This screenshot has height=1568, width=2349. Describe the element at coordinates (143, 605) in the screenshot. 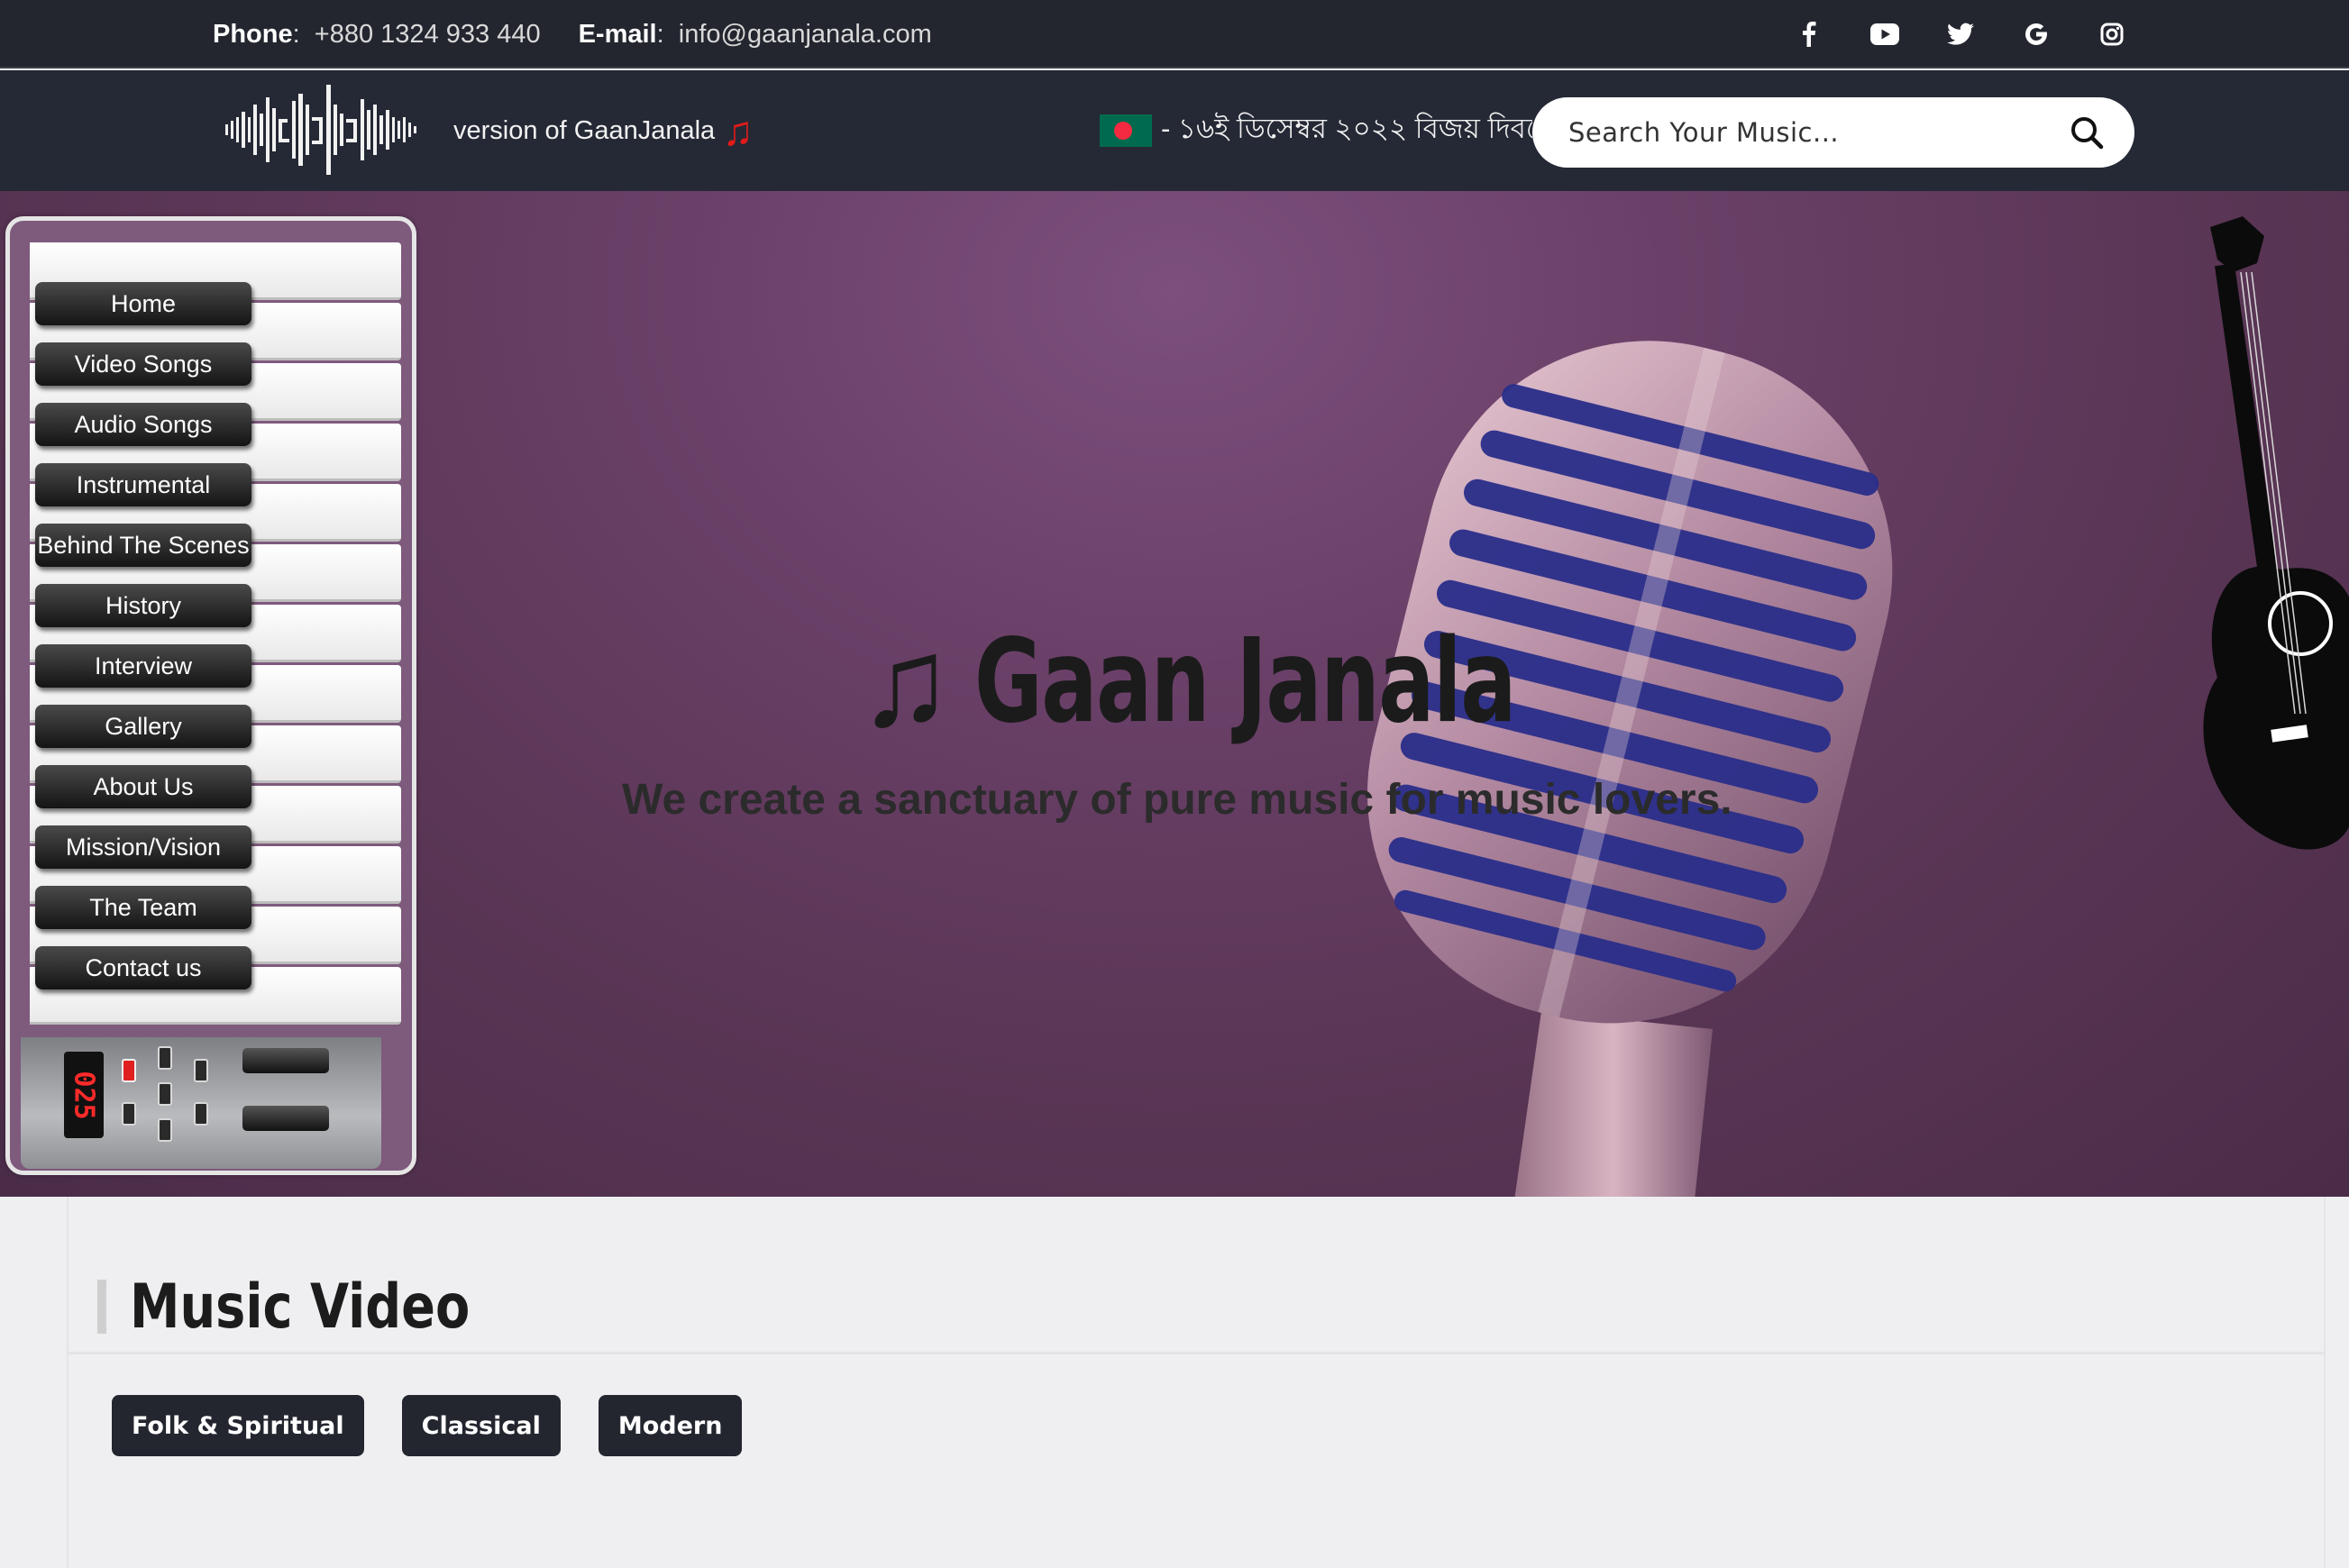

I see `menu-item-history: History` at that location.